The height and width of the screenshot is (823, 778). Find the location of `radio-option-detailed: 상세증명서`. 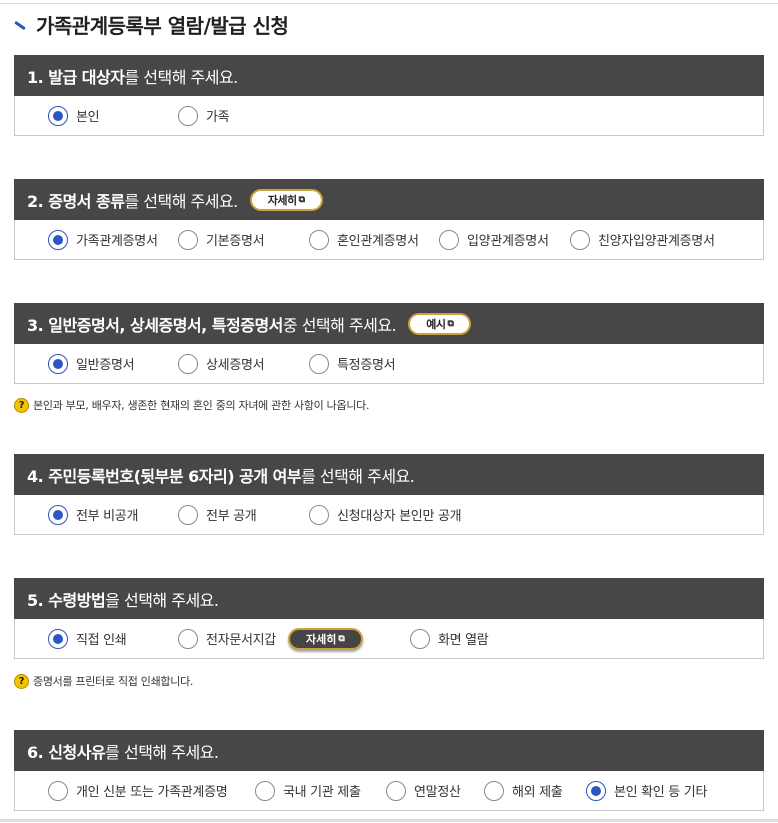

radio-option-detailed: 상세증명서 is located at coordinates (221, 363).